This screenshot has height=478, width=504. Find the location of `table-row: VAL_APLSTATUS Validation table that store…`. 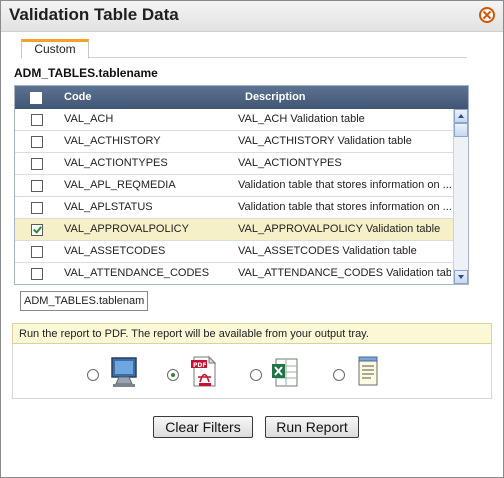

table-row: VAL_APLSTATUS Validation table that store… is located at coordinates (234, 208).